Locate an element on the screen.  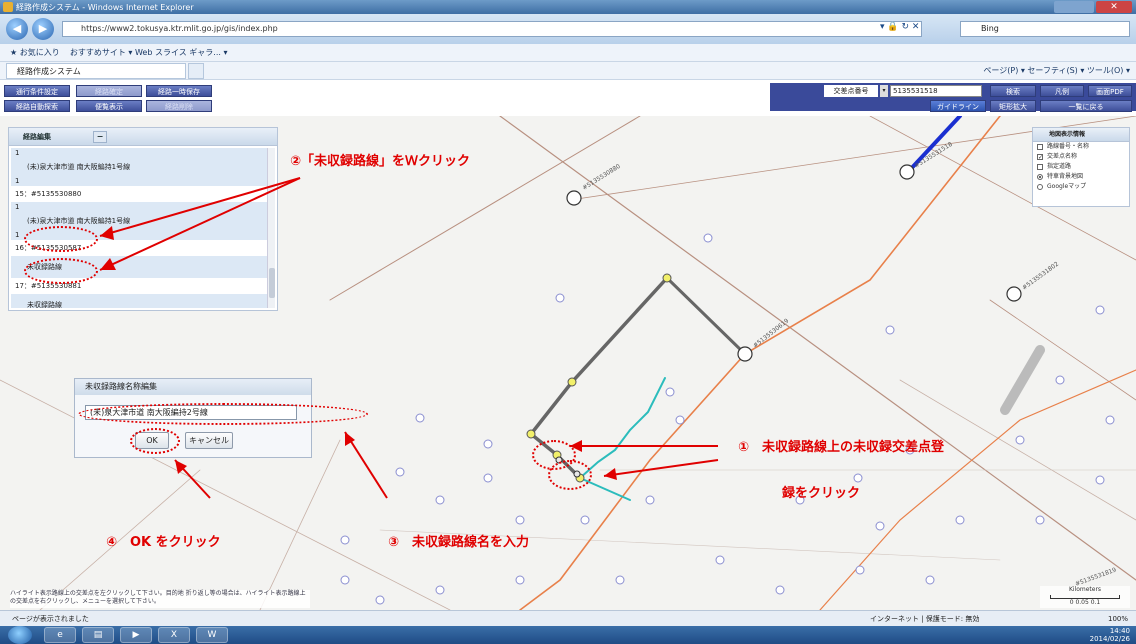
unrecorded-route-item: 未収録路線 is located at coordinates (139, 301).